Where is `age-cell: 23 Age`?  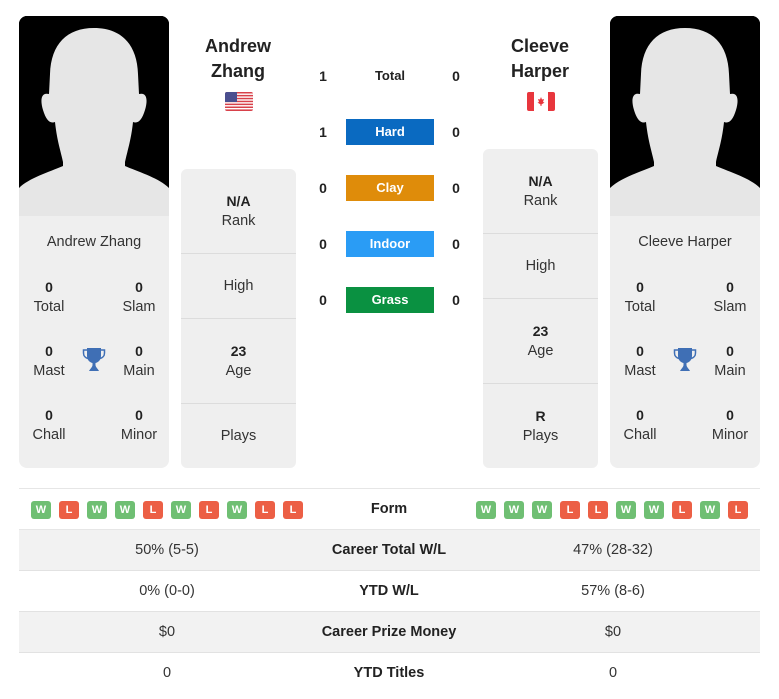
age-cell: 23 Age is located at coordinates (540, 340).